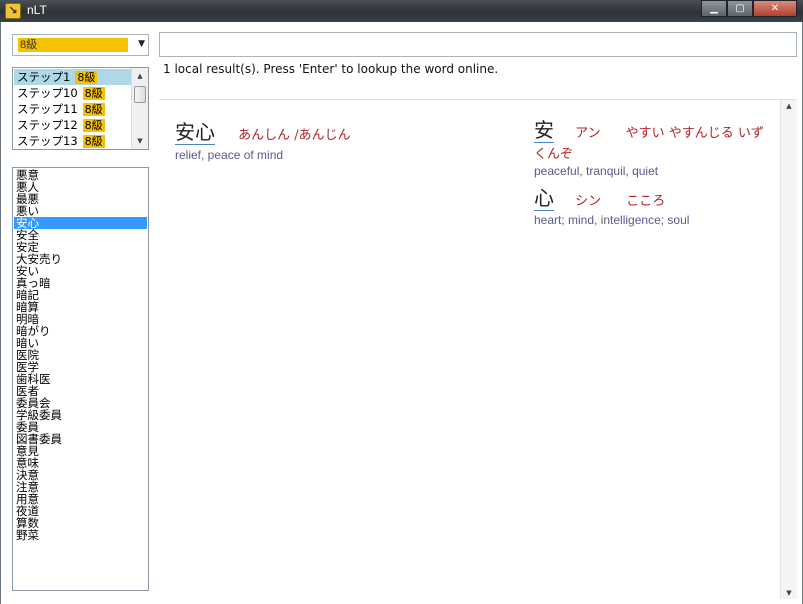  Describe the element at coordinates (44, 77) in the screenshot. I see `step-label: ステップ1` at that location.